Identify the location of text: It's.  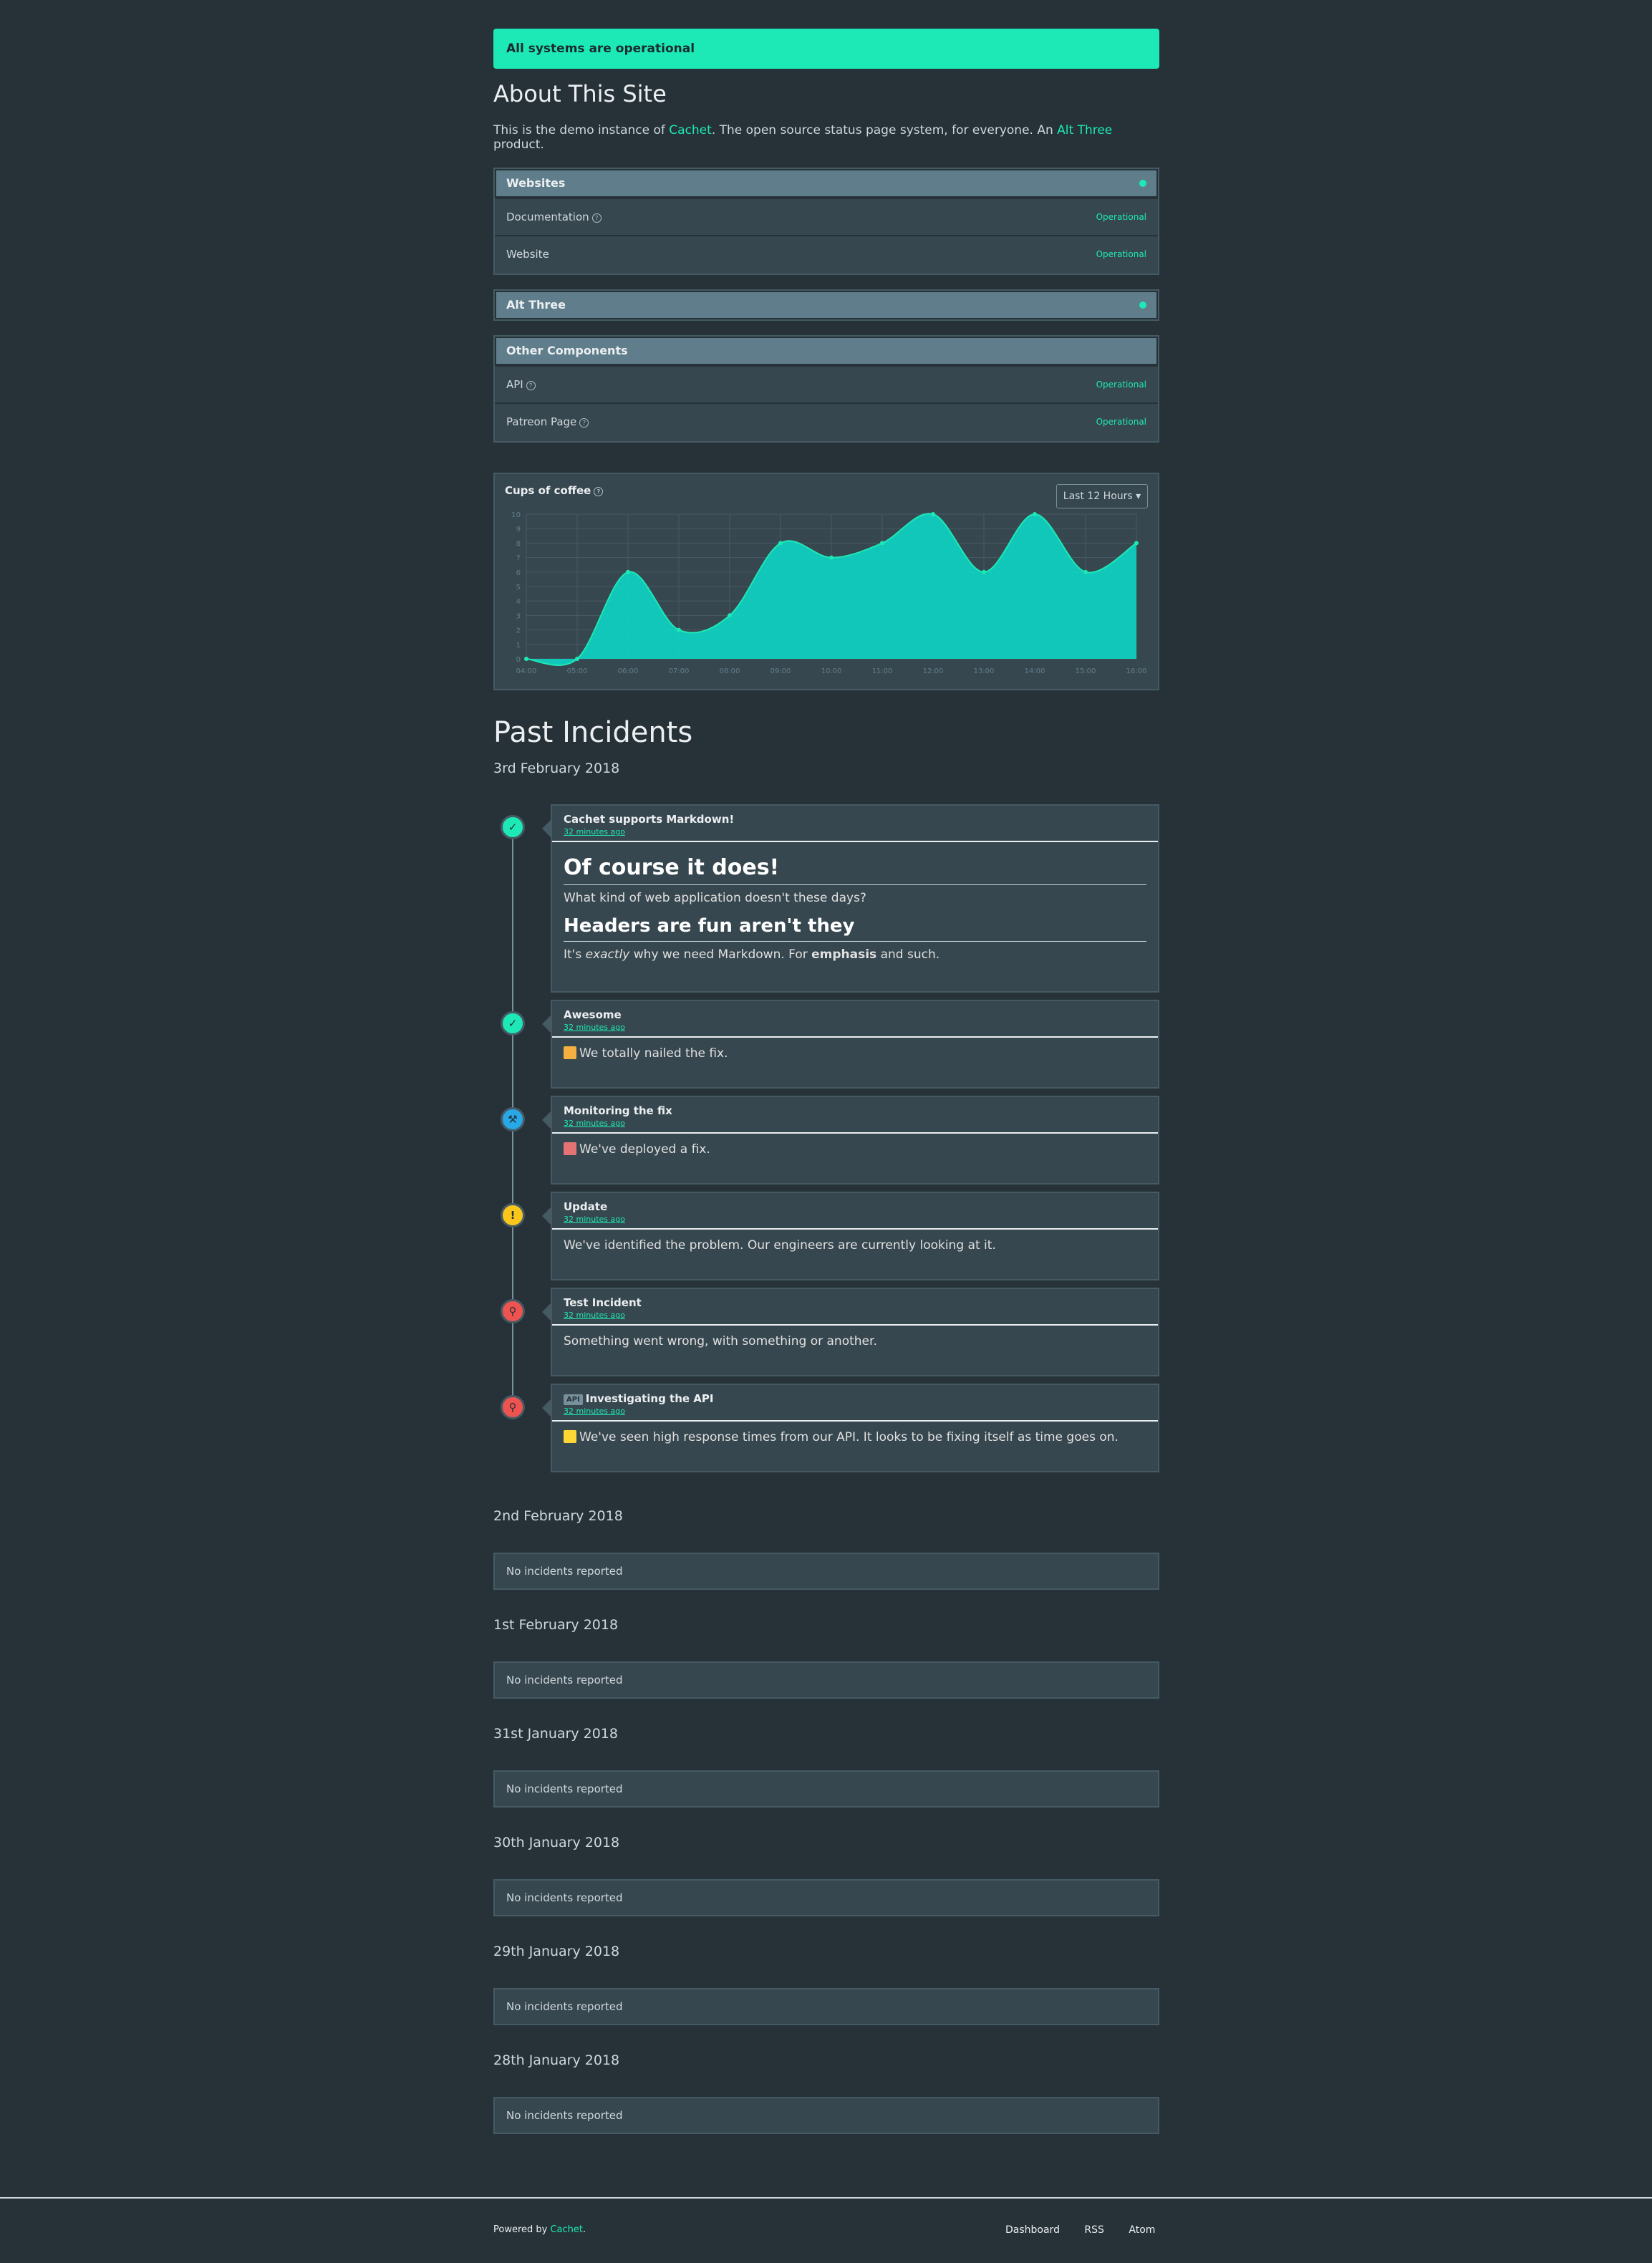
(575, 954).